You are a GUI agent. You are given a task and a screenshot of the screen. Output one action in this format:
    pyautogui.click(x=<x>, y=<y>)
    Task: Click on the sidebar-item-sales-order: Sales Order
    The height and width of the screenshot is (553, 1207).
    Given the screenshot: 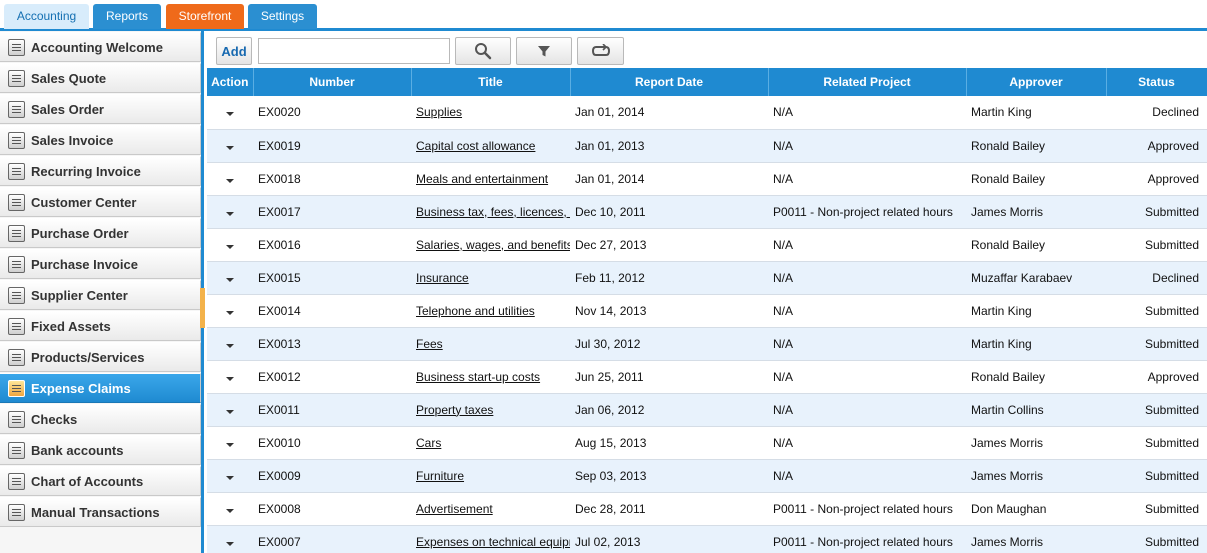 What is the action you would take?
    pyautogui.click(x=100, y=109)
    